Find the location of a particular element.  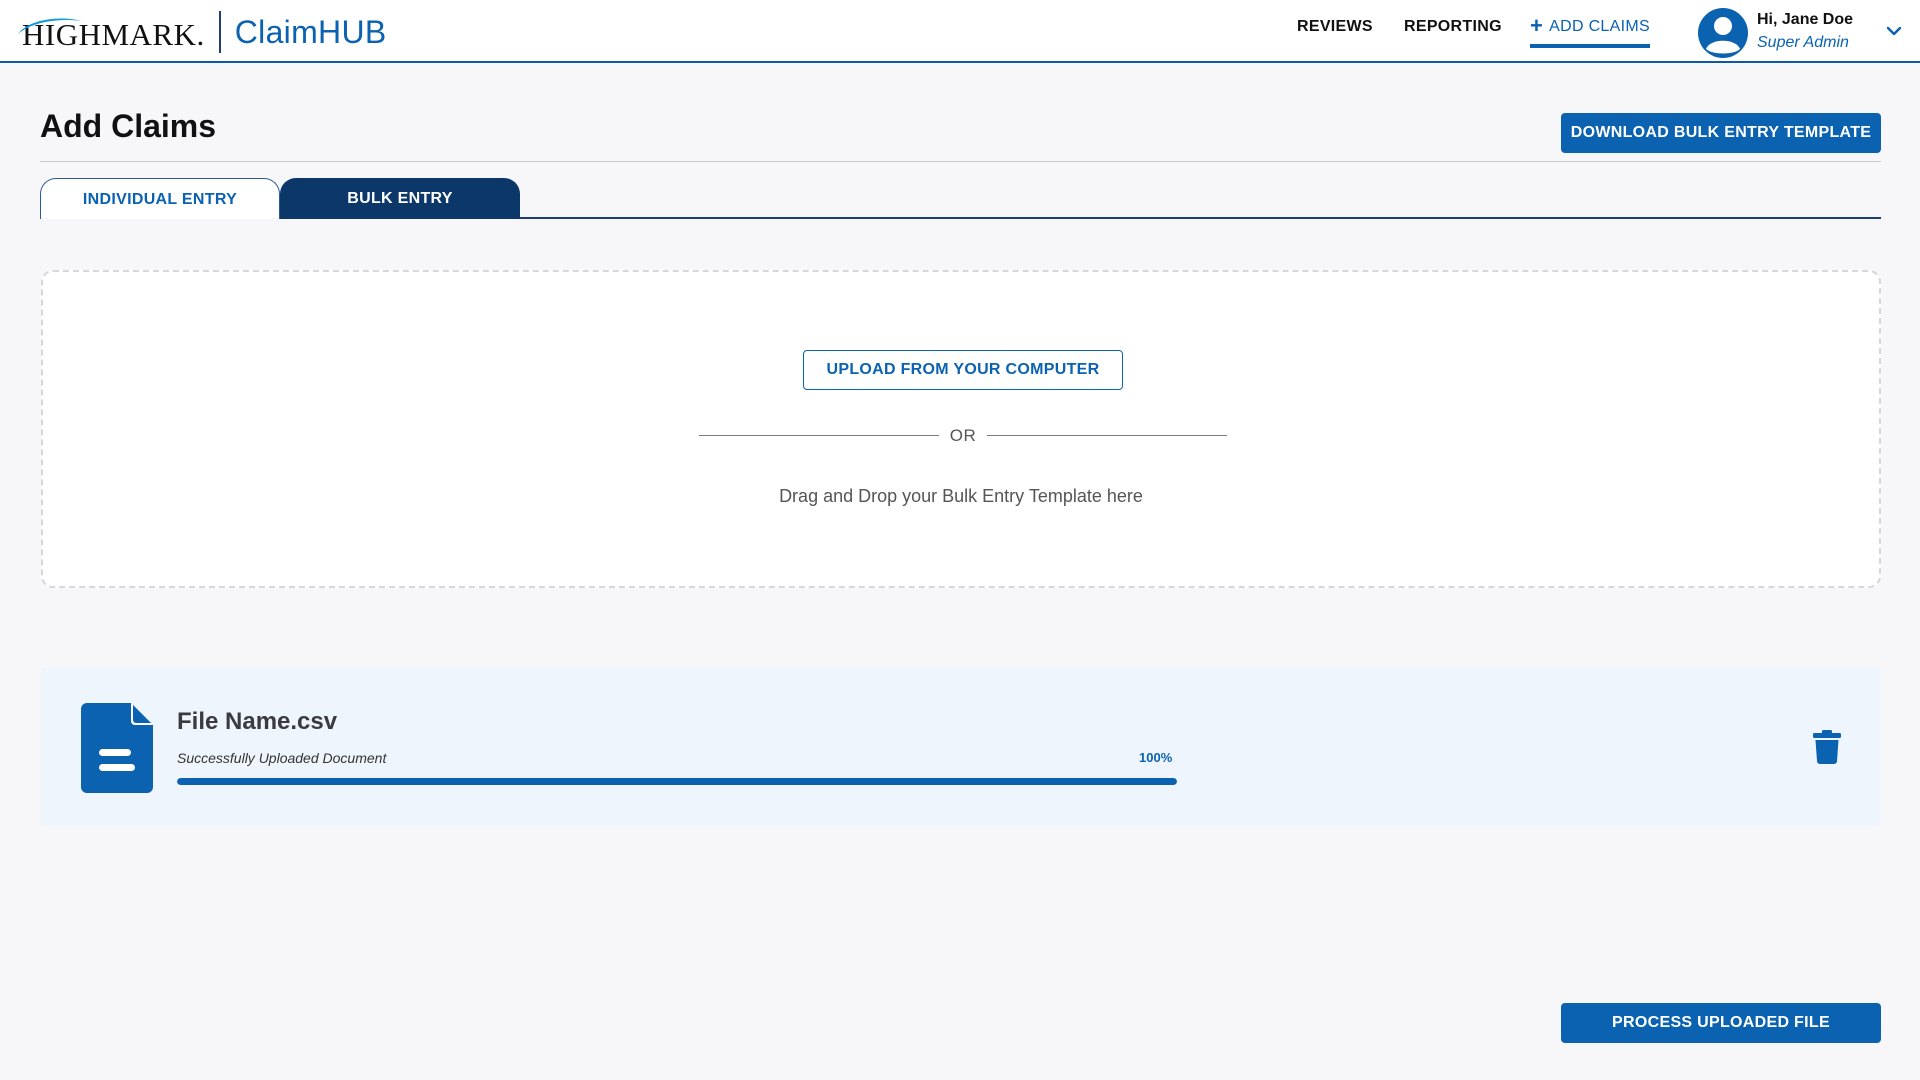

product-name: ClaimHUB is located at coordinates (310, 31).